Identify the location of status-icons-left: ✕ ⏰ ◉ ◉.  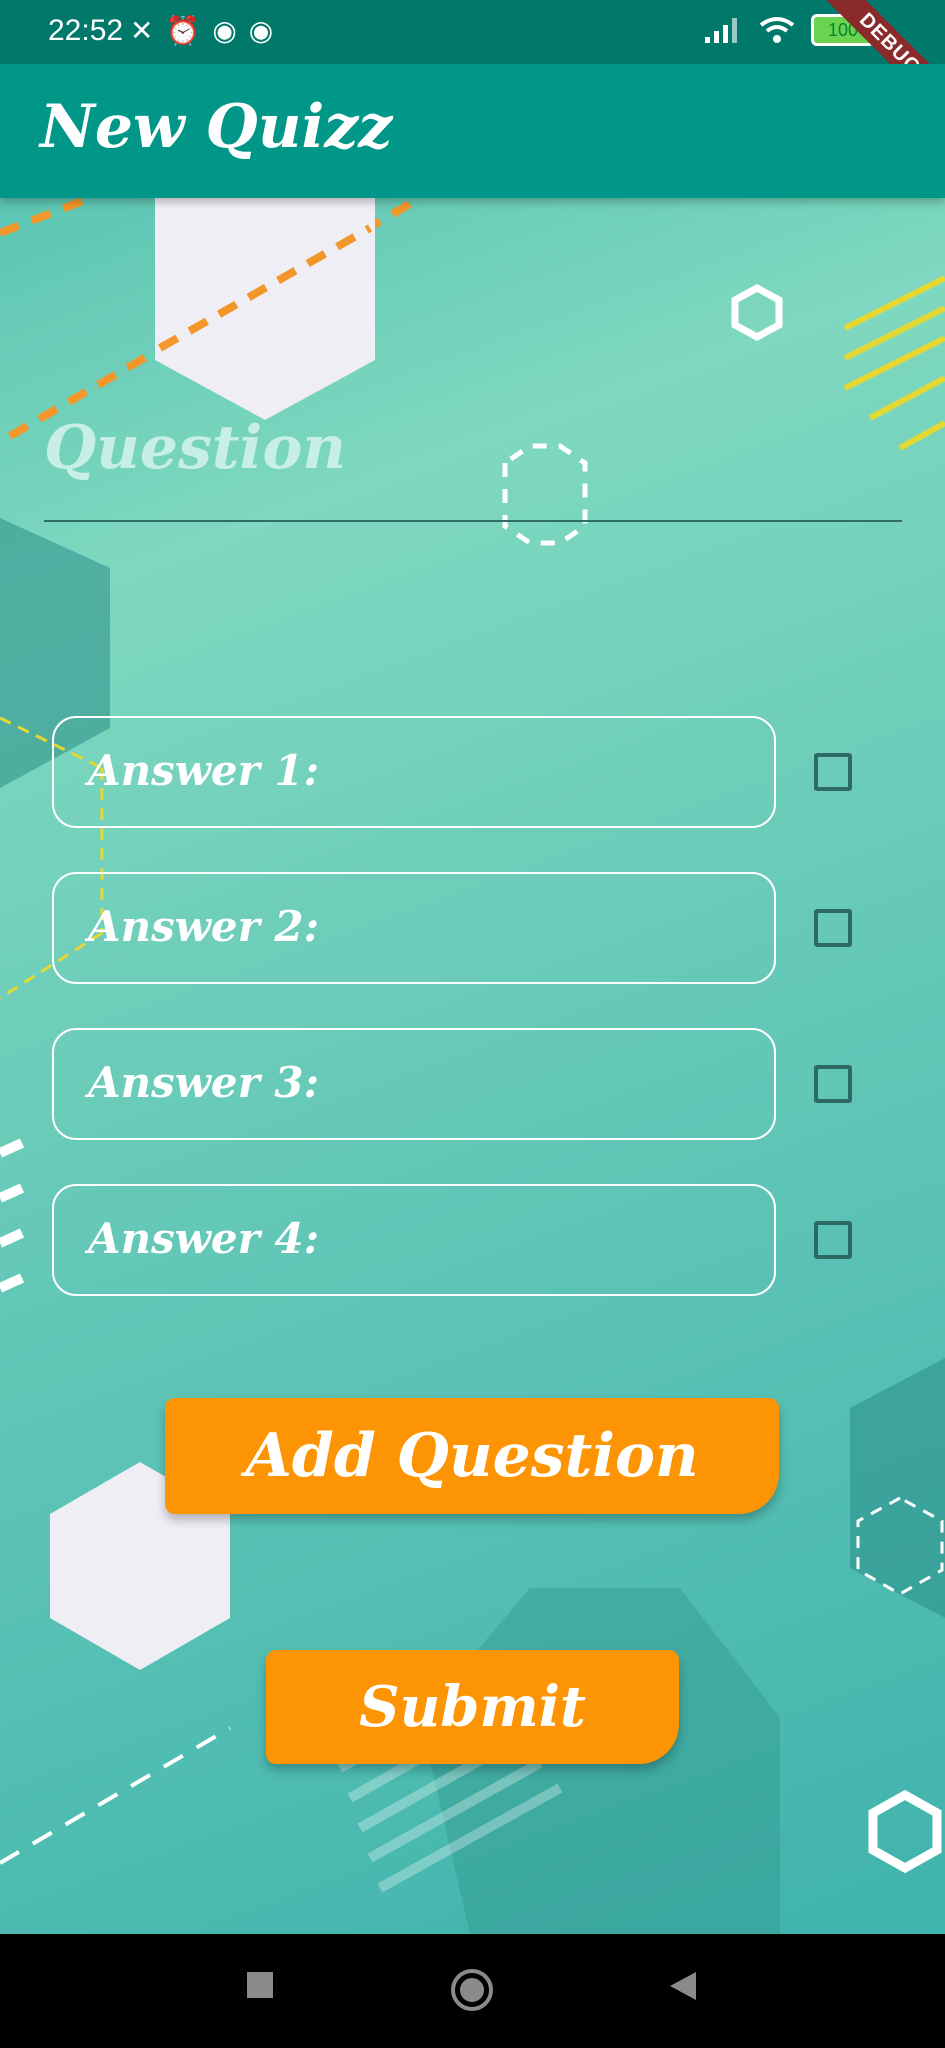
(201, 31).